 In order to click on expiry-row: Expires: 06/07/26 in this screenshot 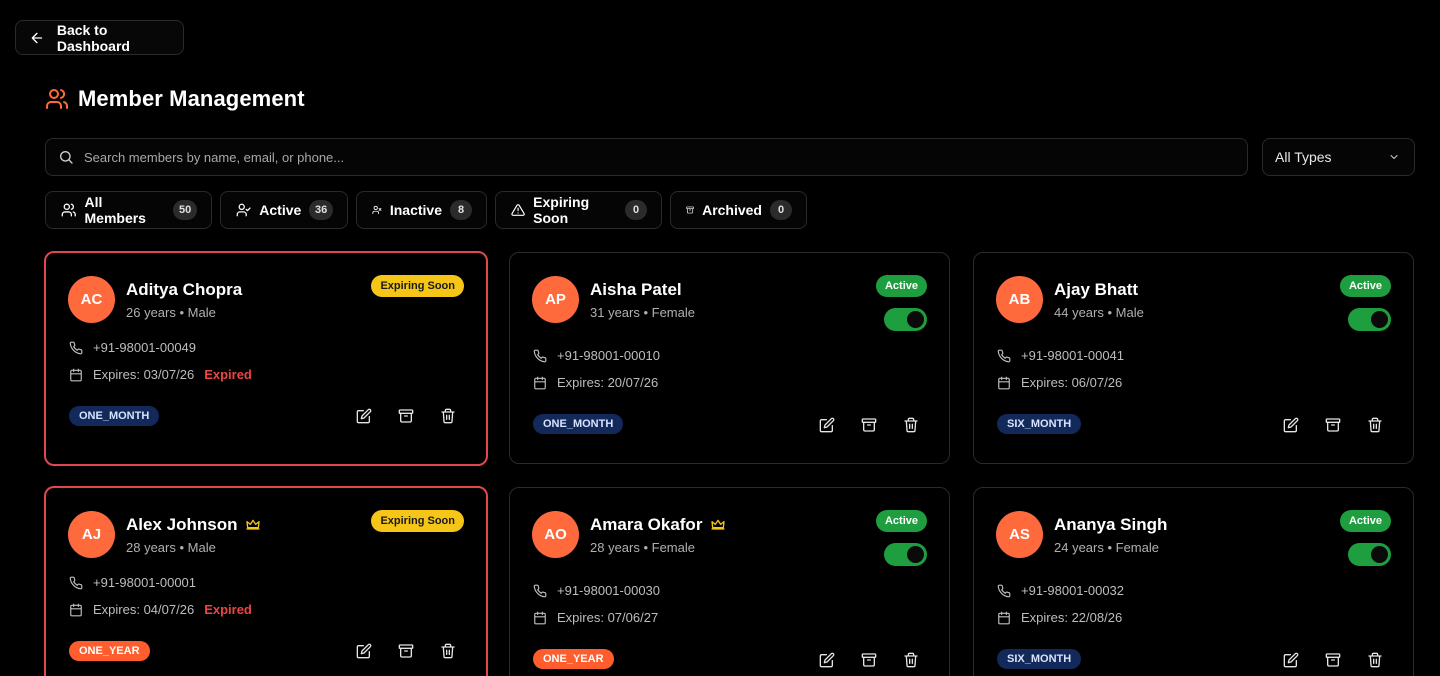, I will do `click(1059, 382)`.